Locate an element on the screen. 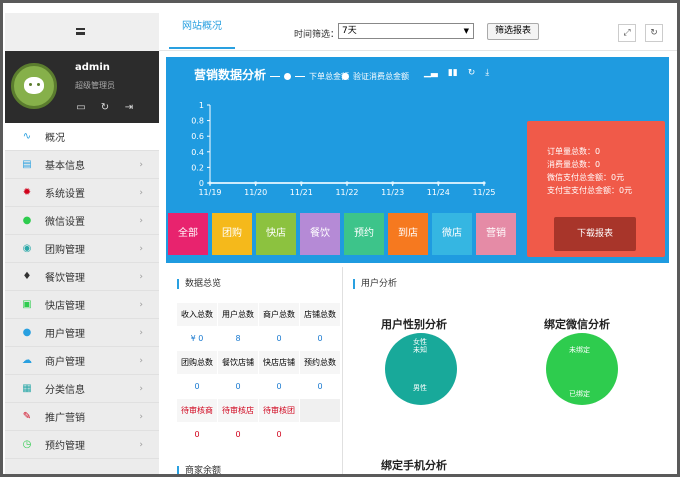  sidebar-item-label: 微信设置 is located at coordinates (65, 222).